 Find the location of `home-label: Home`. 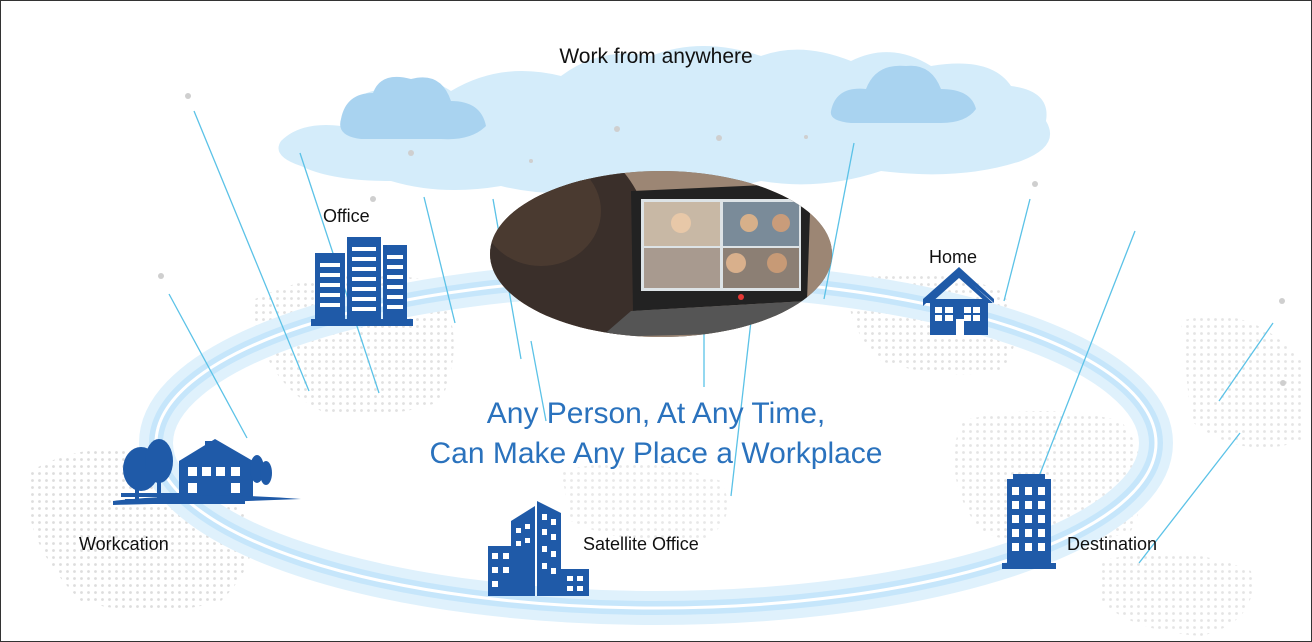

home-label: Home is located at coordinates (953, 257).